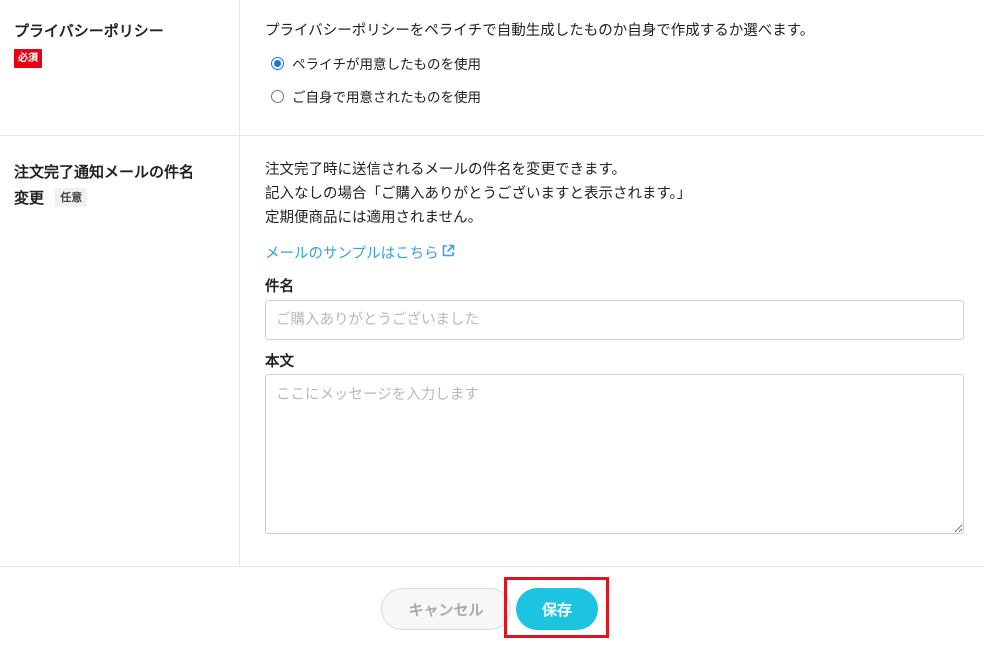 The image size is (984, 649). What do you see at coordinates (540, 31) in the screenshot?
I see `privacy-policy-description: プライバシーポリシーをペライチで自動生成したものか自身で作成するか選べます。` at bounding box center [540, 31].